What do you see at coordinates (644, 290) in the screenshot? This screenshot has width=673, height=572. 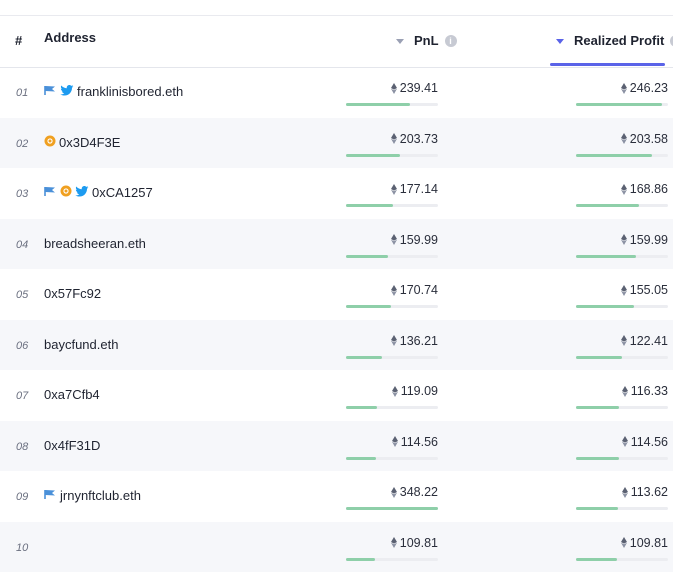 I see `realized-profit-value: 155.05` at bounding box center [644, 290].